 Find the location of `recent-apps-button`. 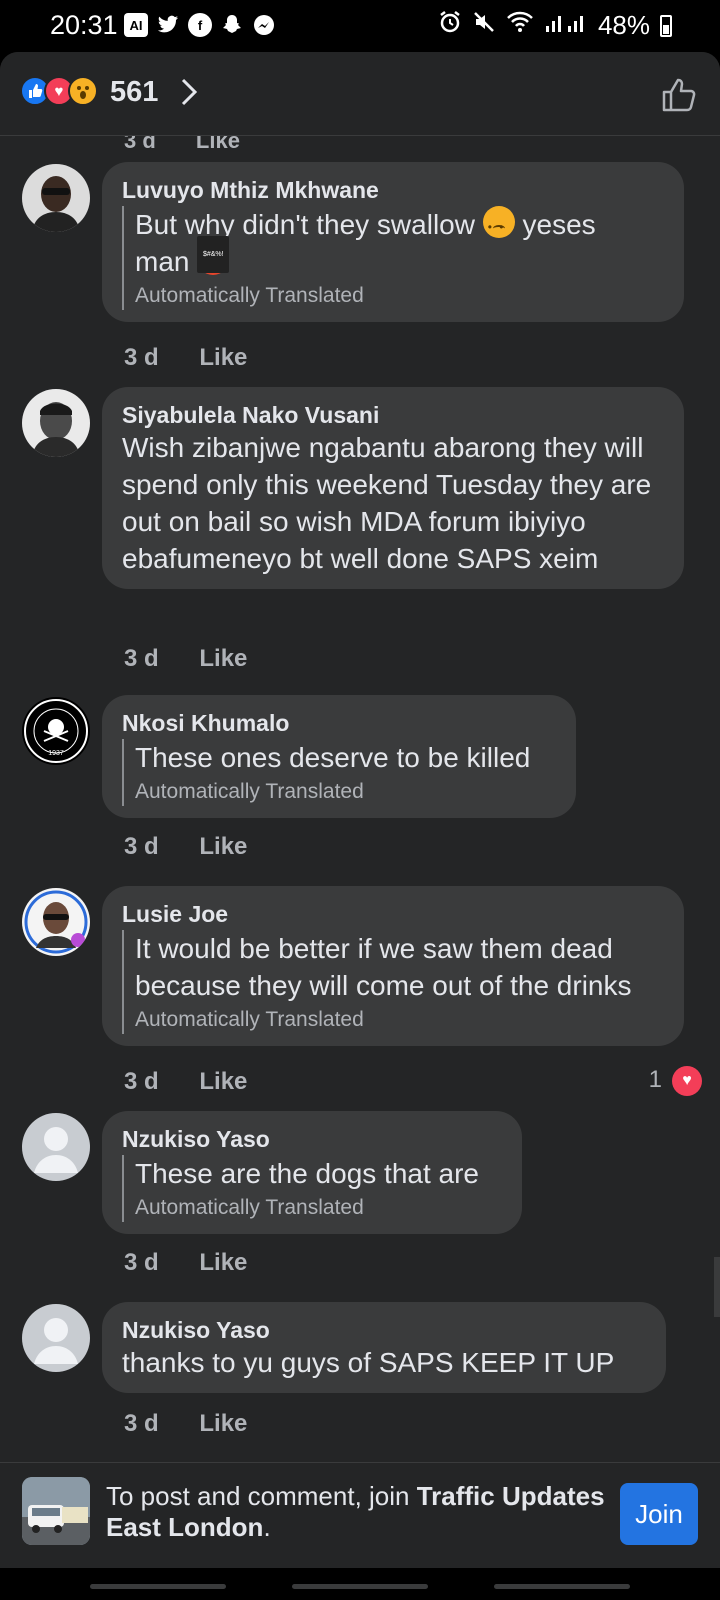

recent-apps-button is located at coordinates (158, 1586).